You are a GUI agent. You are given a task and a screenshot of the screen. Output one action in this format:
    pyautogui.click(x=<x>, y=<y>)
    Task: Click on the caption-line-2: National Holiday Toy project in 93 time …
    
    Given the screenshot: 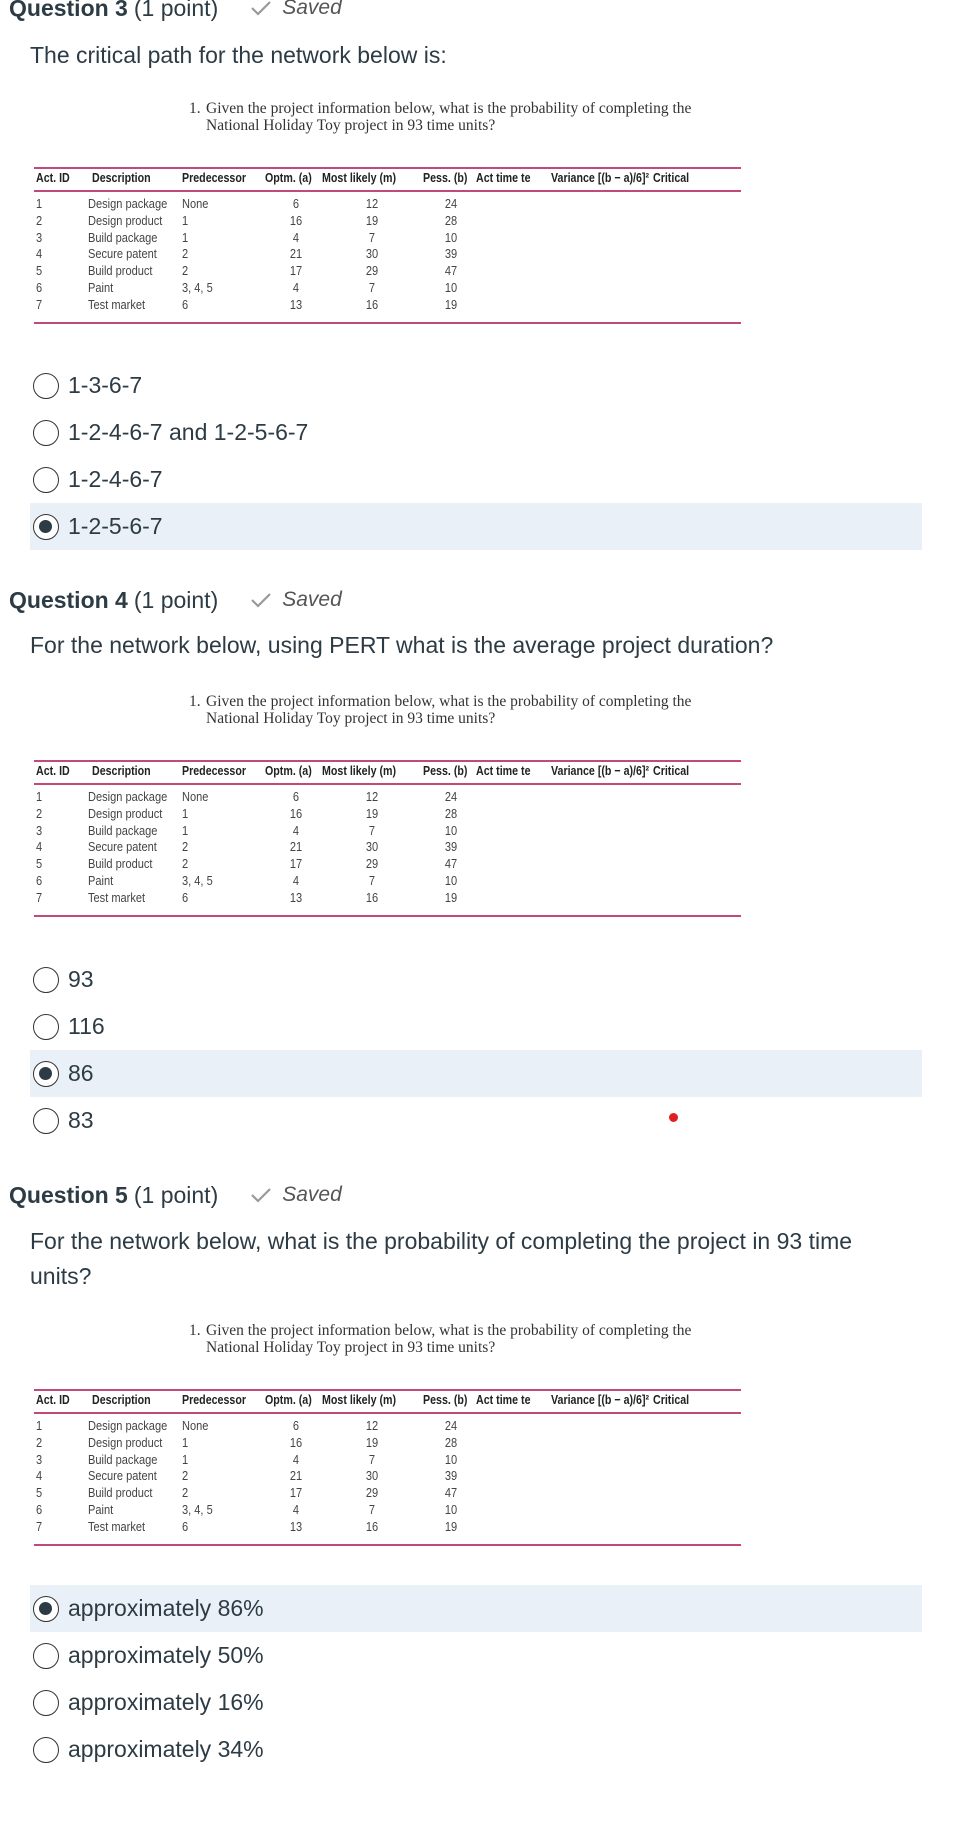 What is the action you would take?
    pyautogui.click(x=351, y=125)
    